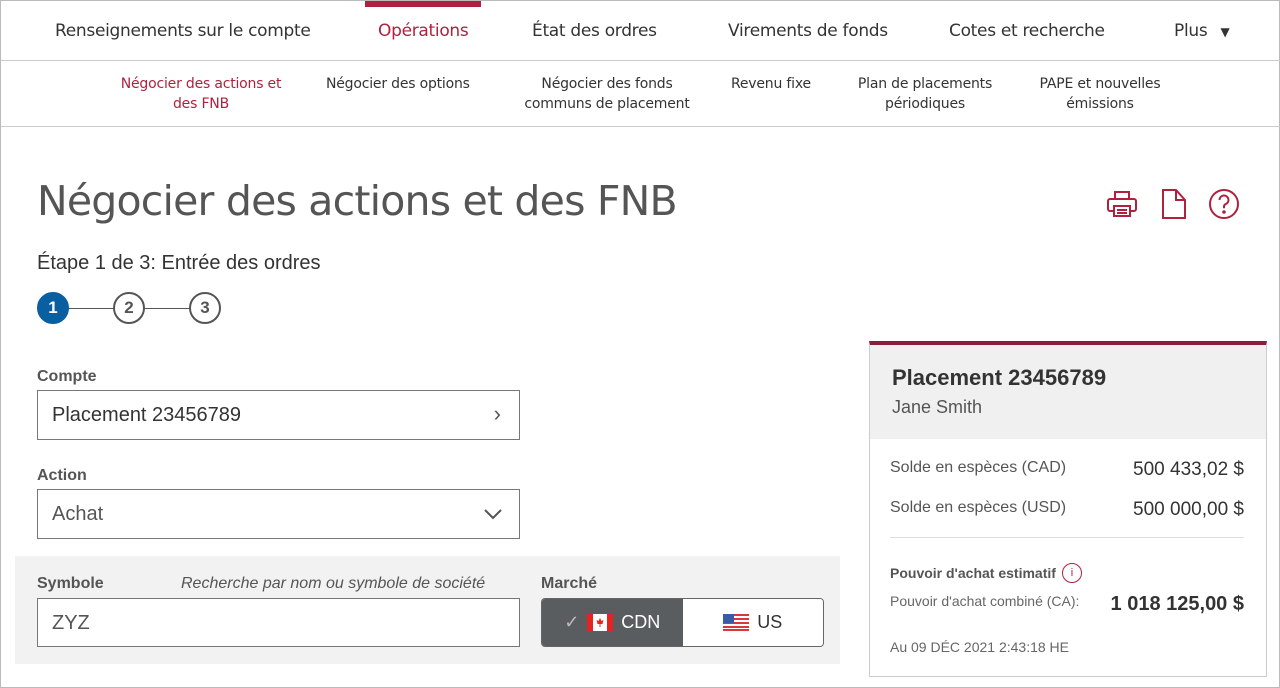 The width and height of the screenshot is (1280, 688). I want to click on chevron-down-icon, so click(493, 514).